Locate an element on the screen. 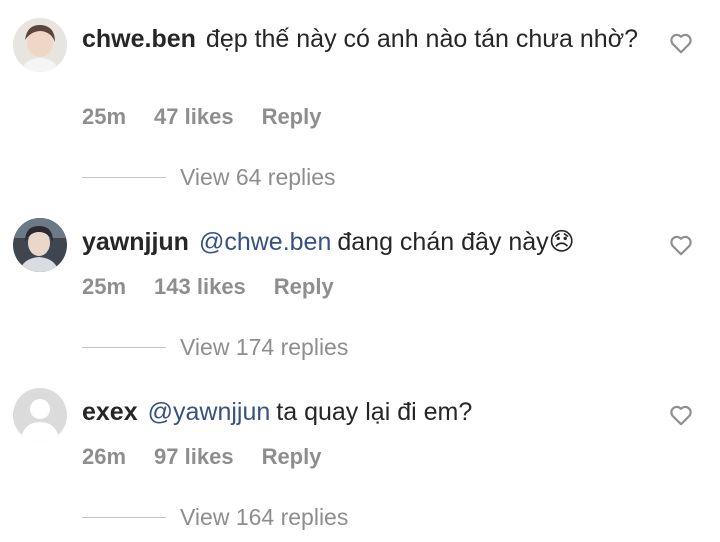 The width and height of the screenshot is (720, 542). comment-username: exex is located at coordinates (110, 412).